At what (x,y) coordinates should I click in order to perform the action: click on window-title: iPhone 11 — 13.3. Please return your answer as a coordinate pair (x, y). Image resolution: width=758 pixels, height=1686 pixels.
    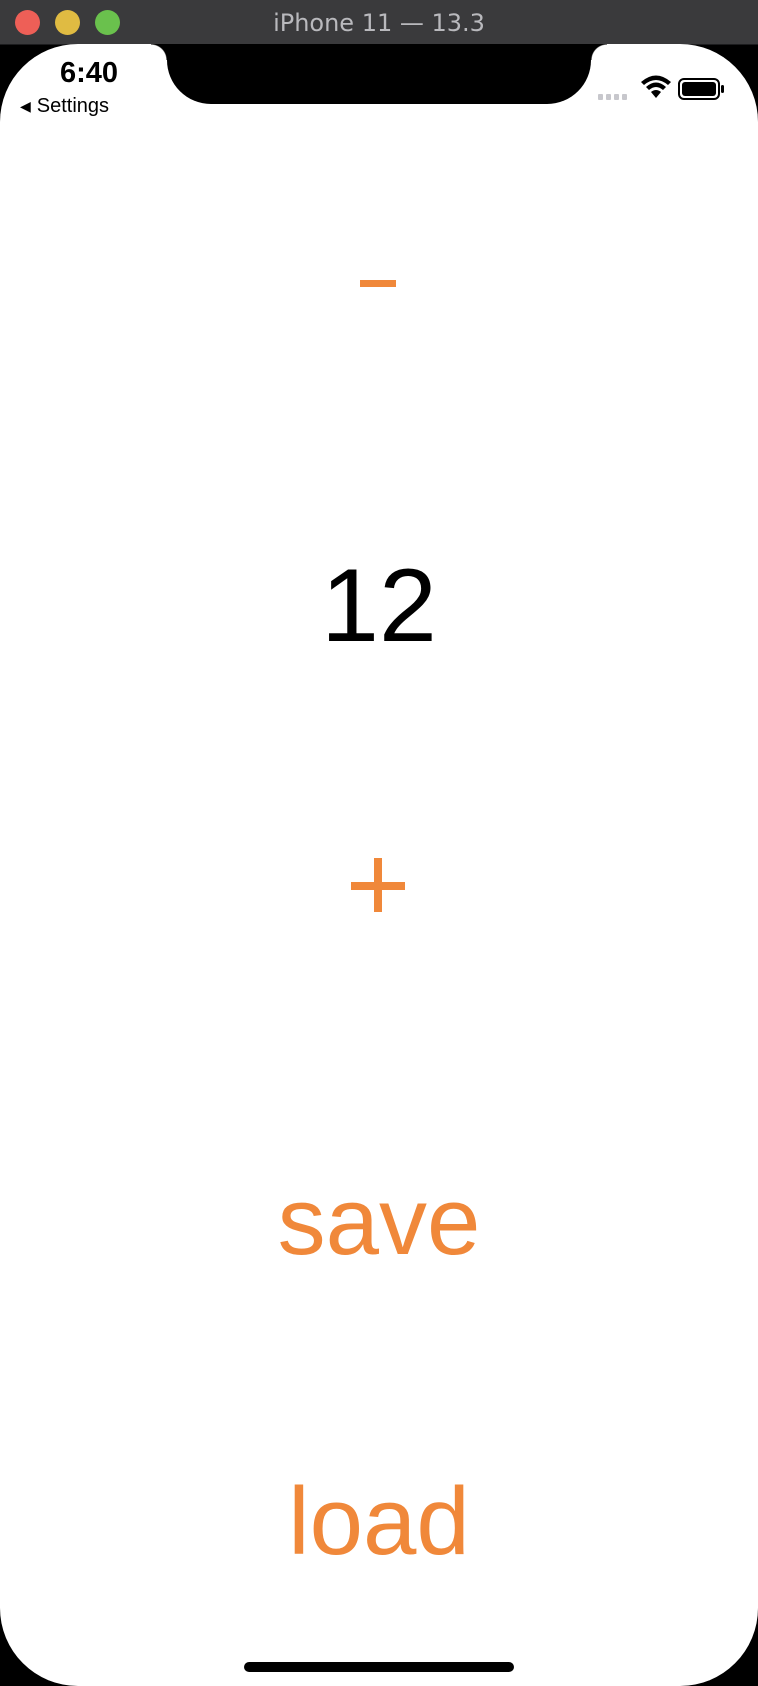
    Looking at the image, I should click on (379, 23).